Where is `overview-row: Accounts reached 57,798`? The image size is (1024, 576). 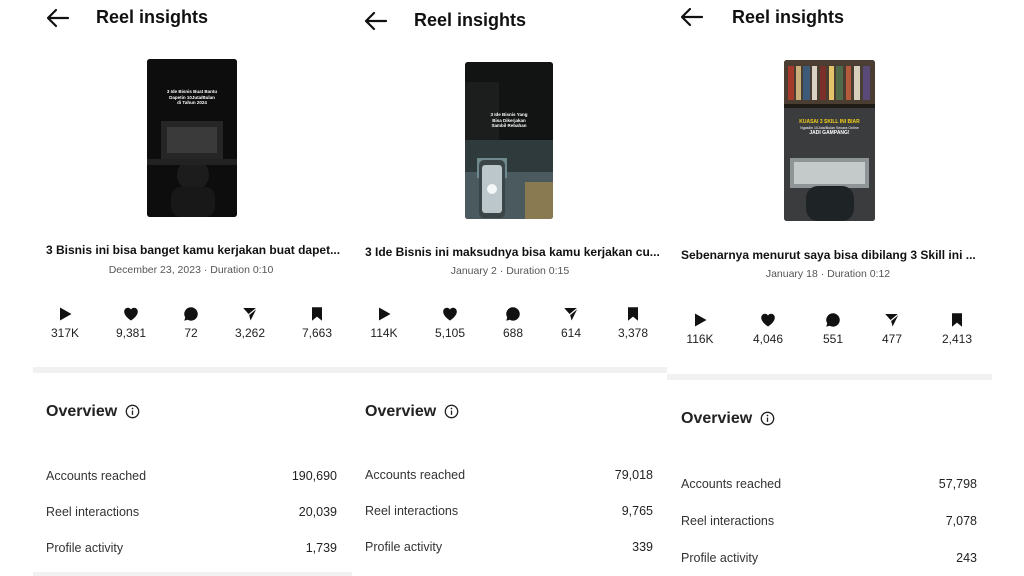
overview-row: Accounts reached 57,798 is located at coordinates (829, 485).